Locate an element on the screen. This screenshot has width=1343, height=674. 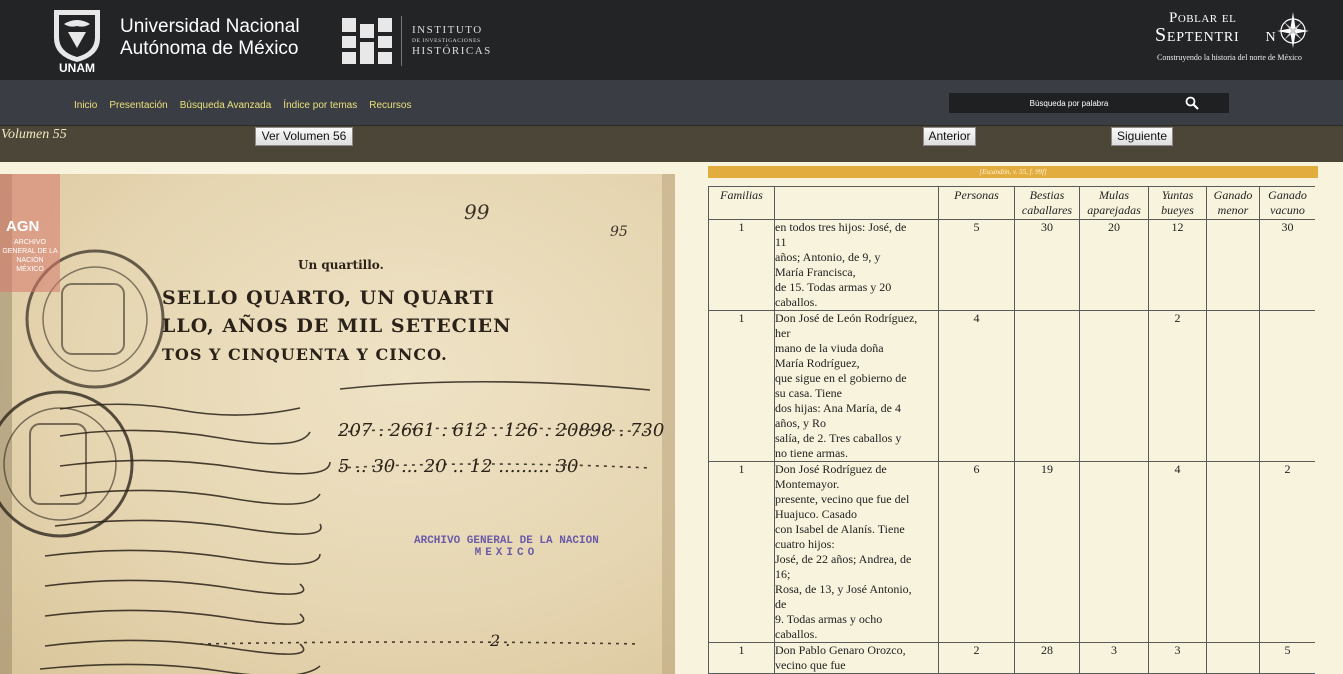
description-line: mano de la viuda doña is located at coordinates (829, 348).